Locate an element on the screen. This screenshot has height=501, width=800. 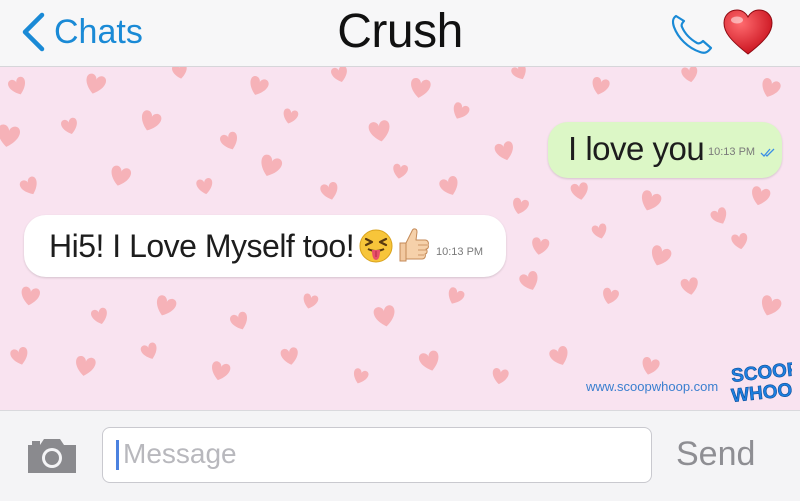
phone-icon is located at coordinates (692, 34).